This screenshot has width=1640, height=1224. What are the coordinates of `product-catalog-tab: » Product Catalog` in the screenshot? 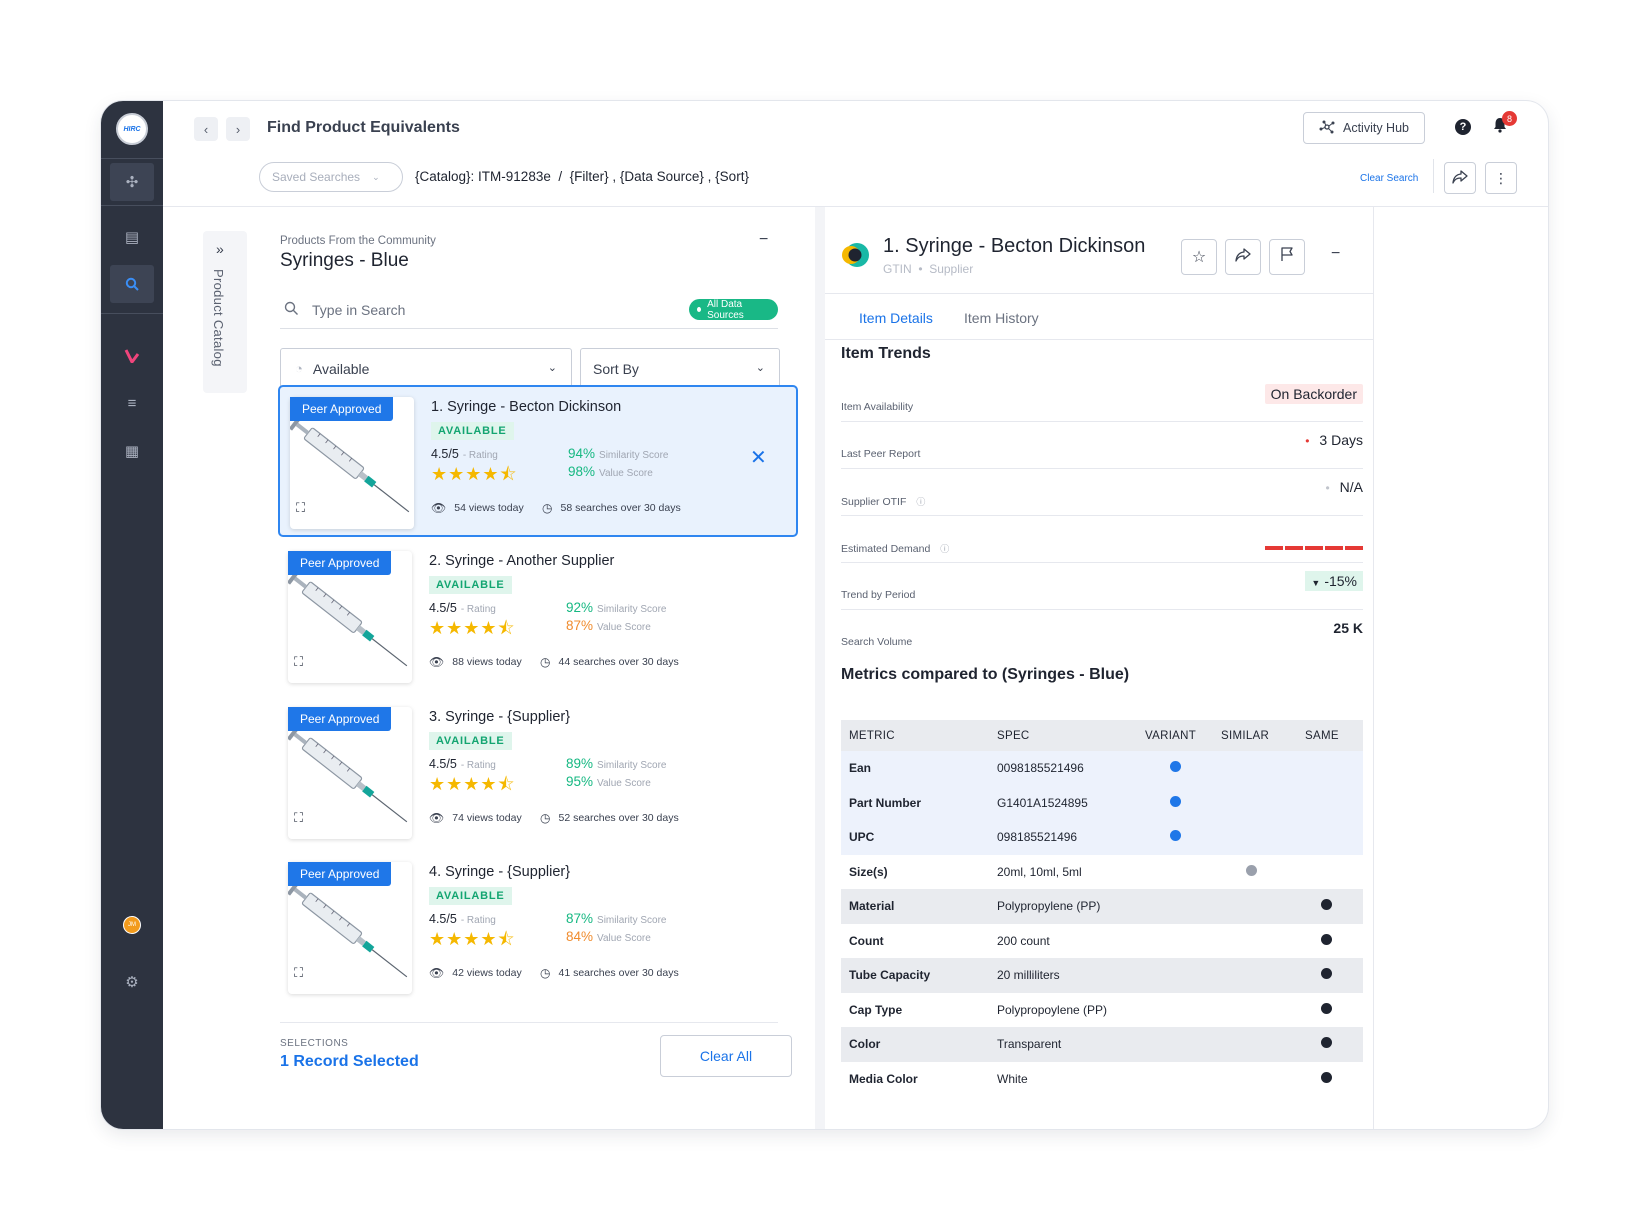 It's located at (225, 312).